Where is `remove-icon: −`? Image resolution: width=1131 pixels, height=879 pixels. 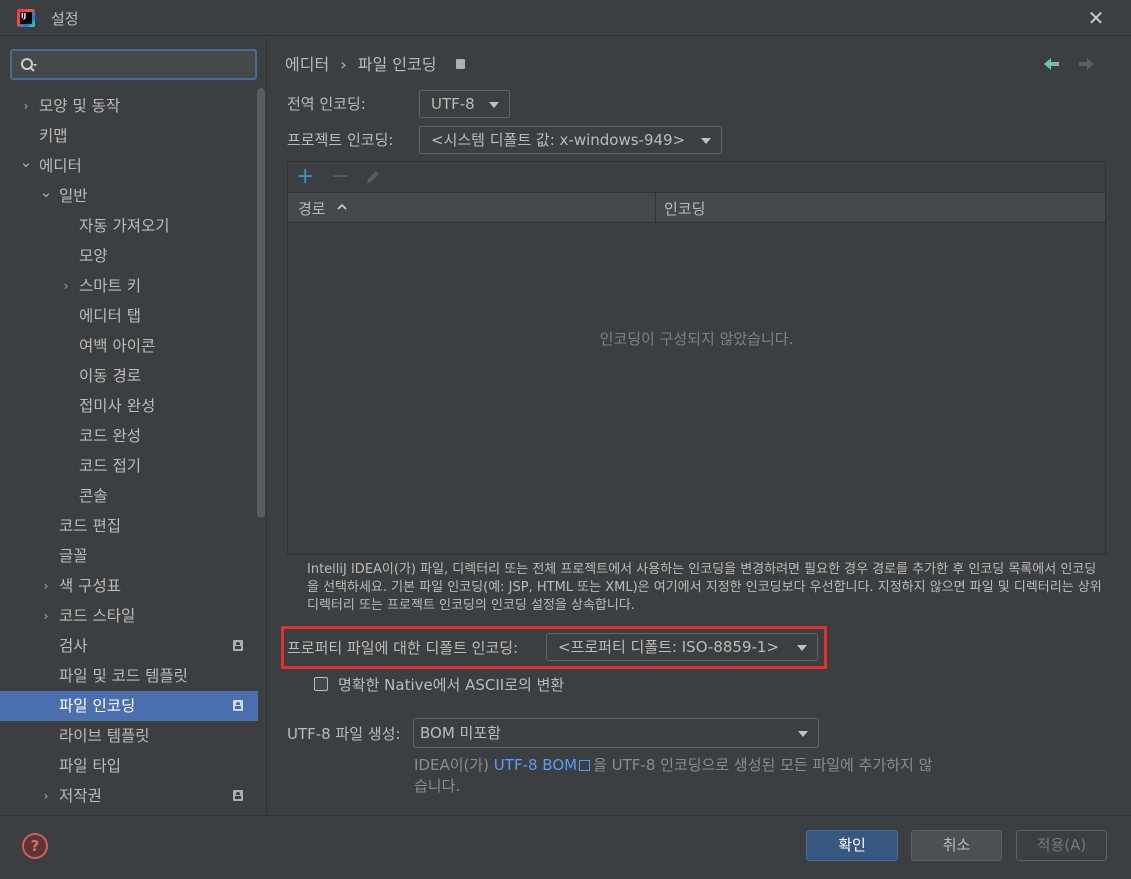 remove-icon: − is located at coordinates (340, 177).